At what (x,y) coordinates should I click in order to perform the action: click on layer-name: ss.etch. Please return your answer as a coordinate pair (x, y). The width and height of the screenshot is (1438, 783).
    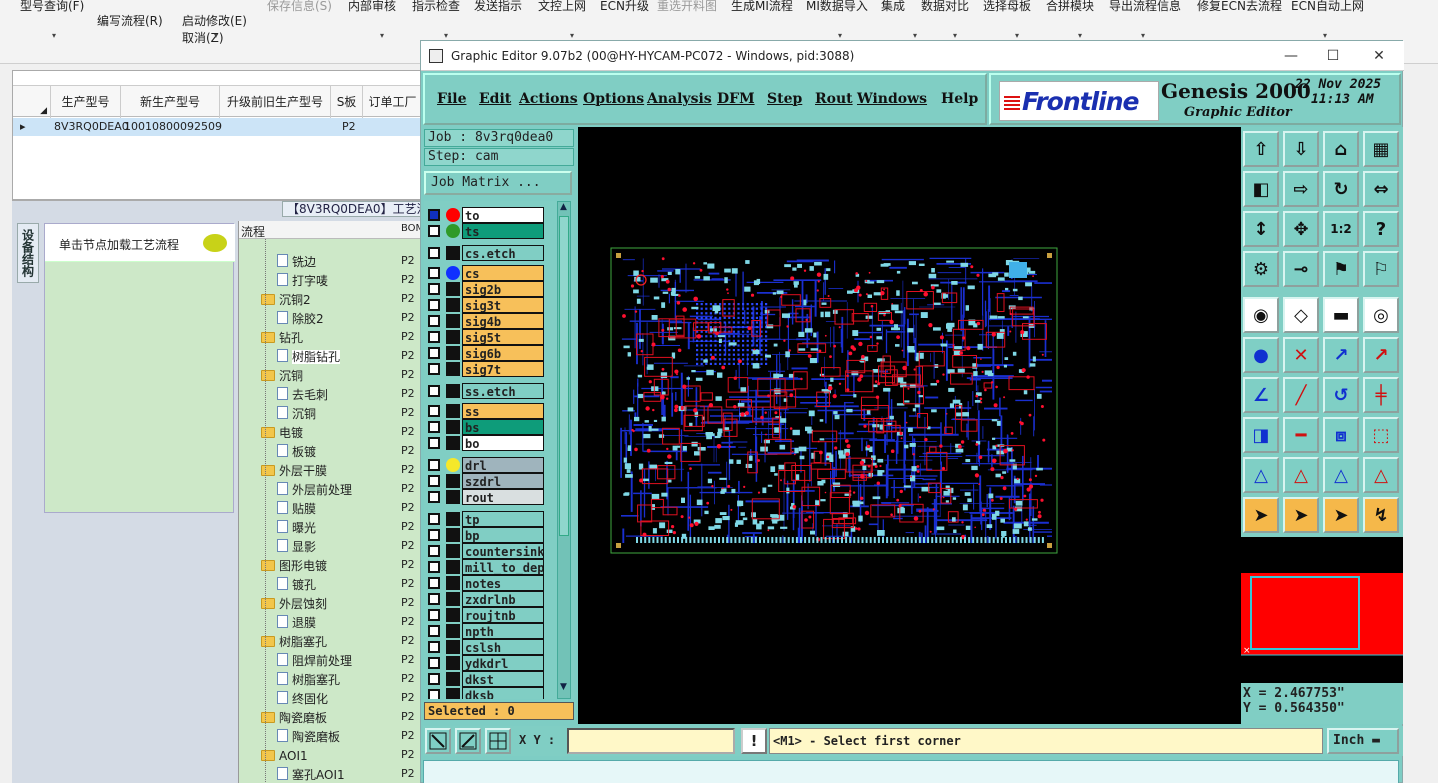
    Looking at the image, I should click on (503, 391).